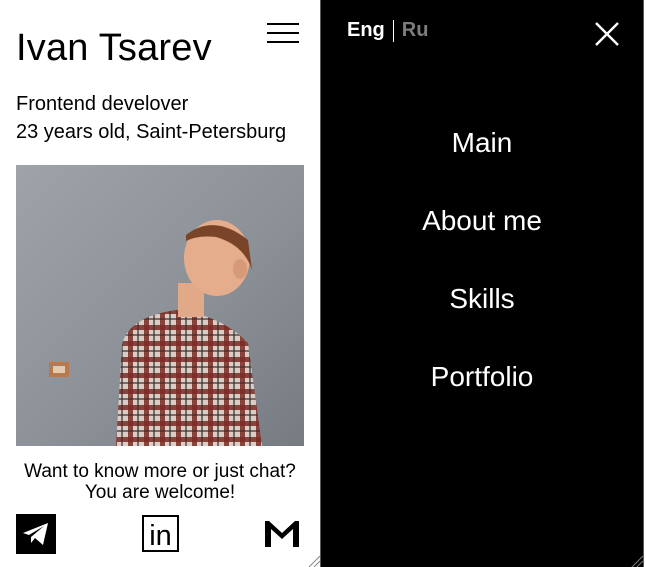 The width and height of the screenshot is (646, 567). I want to click on linkedin-icon: in, so click(161, 534).